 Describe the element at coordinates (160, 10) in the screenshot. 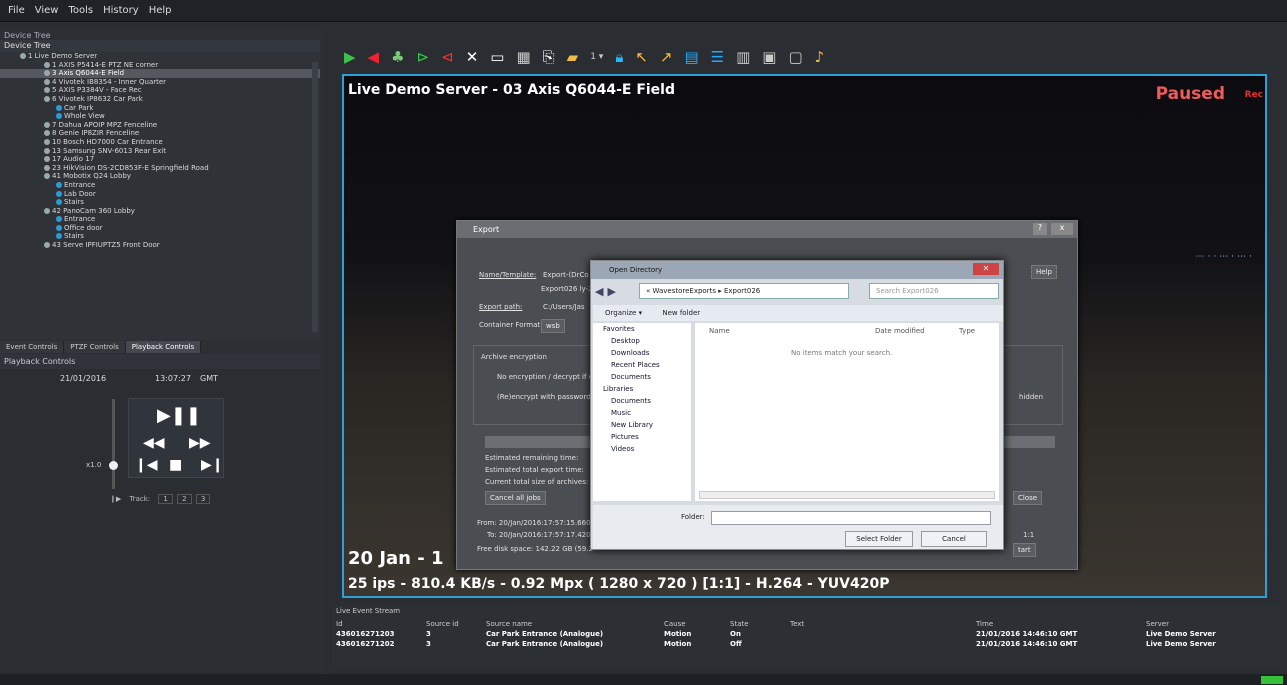

I see `menu-help: Help` at that location.